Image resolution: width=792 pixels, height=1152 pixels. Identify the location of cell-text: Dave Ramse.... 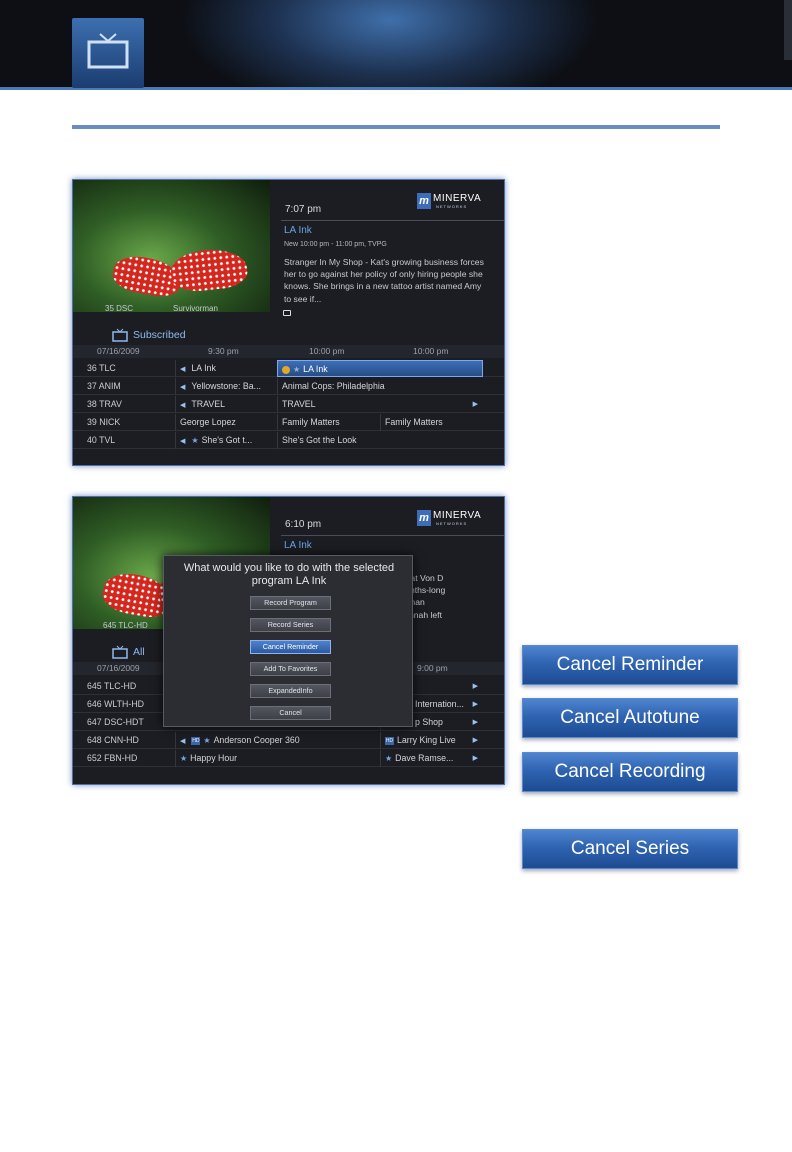
(424, 758).